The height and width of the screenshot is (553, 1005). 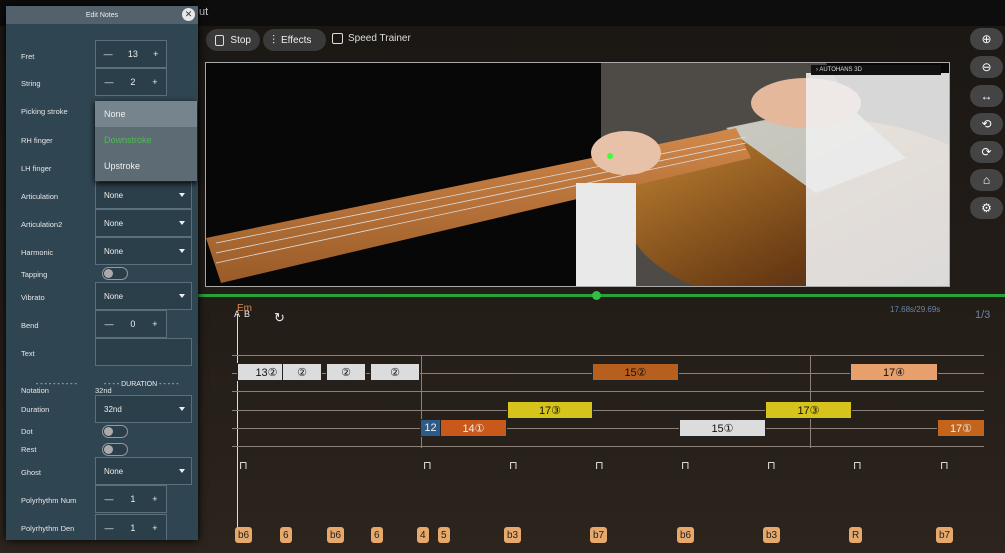 I want to click on tab-note: 17①, so click(x=961, y=428).